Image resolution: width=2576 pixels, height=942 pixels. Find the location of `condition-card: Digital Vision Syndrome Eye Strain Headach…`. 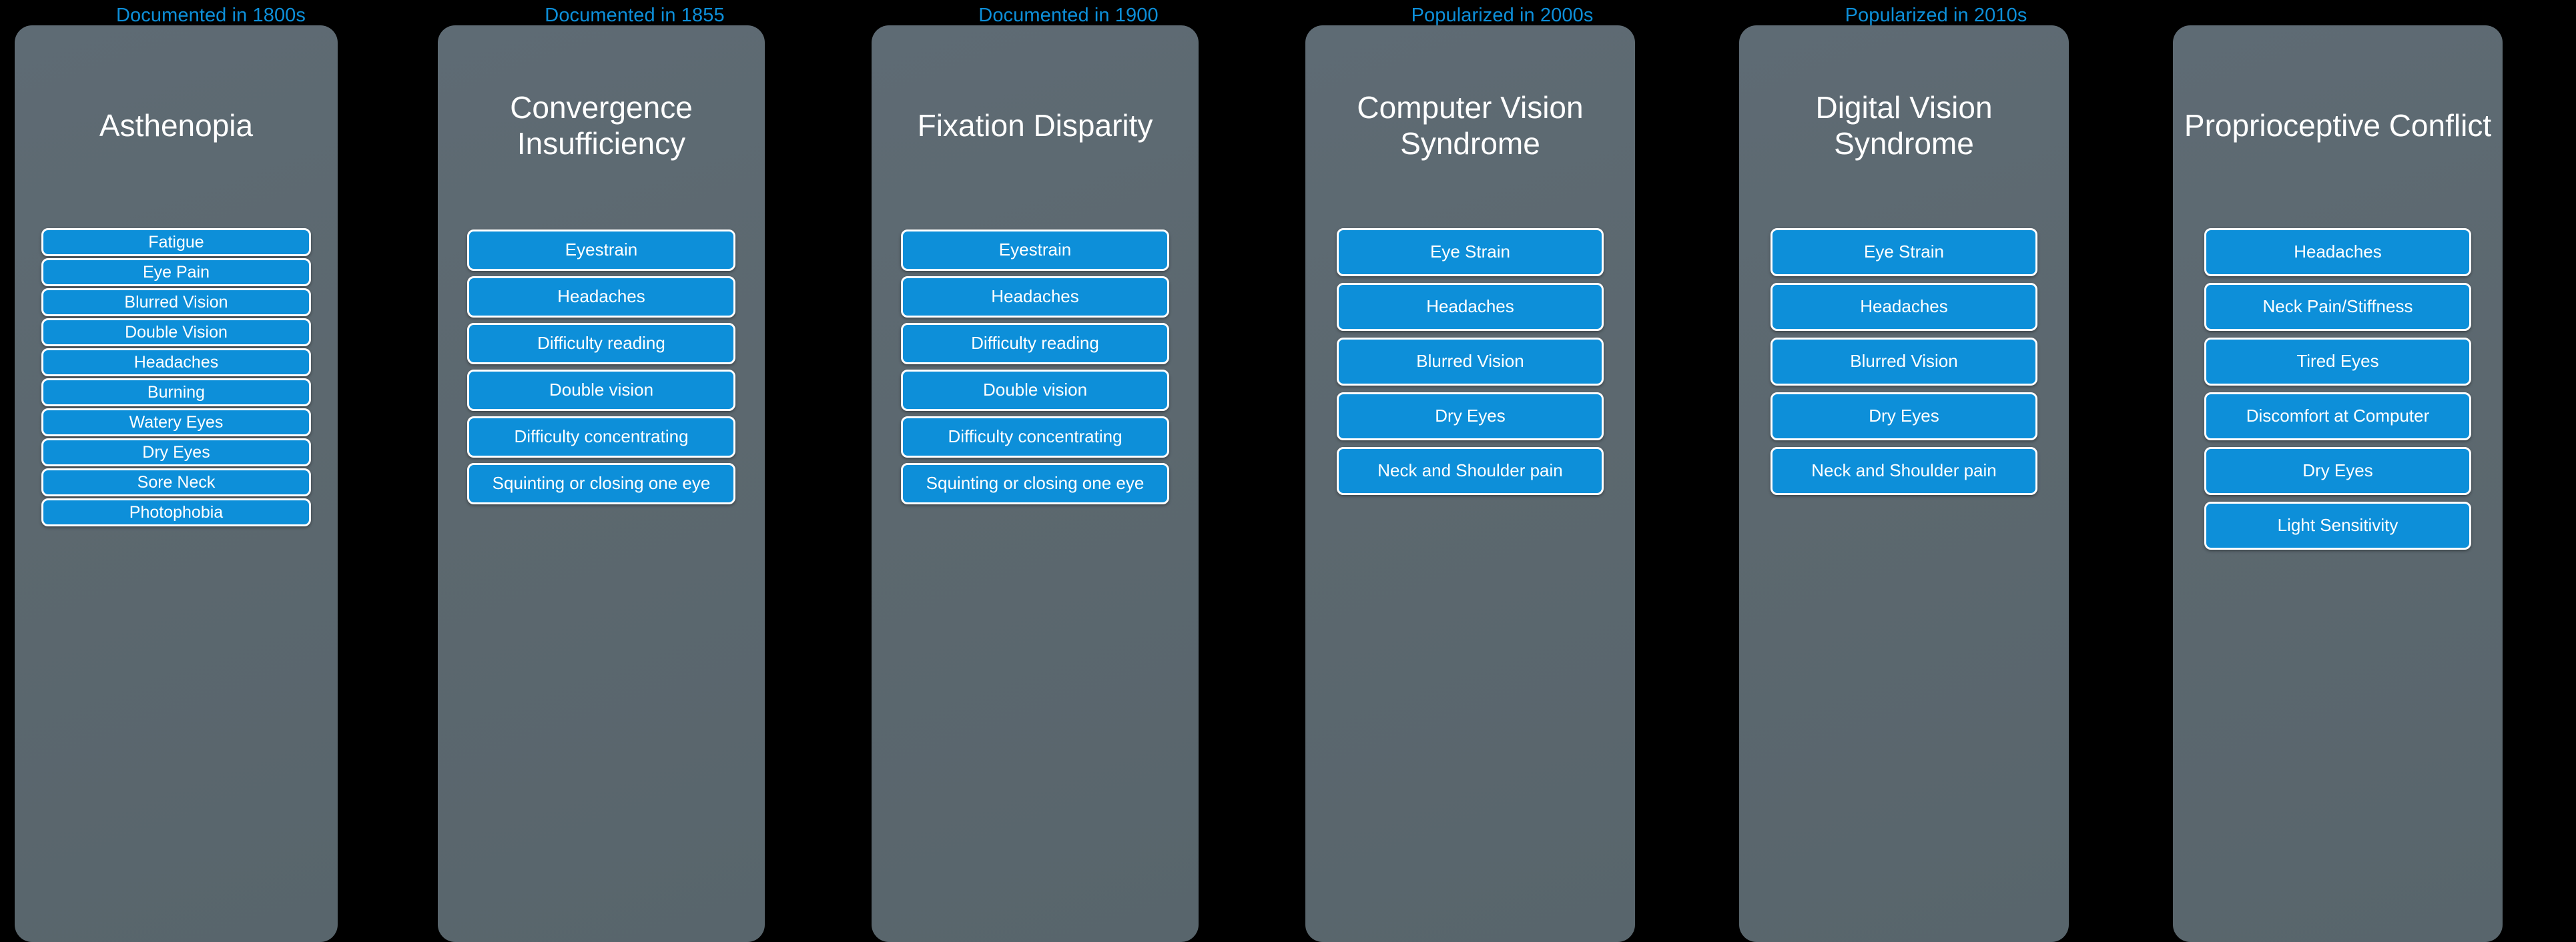

condition-card: Digital Vision Syndrome Eye Strain Headach… is located at coordinates (1904, 483).